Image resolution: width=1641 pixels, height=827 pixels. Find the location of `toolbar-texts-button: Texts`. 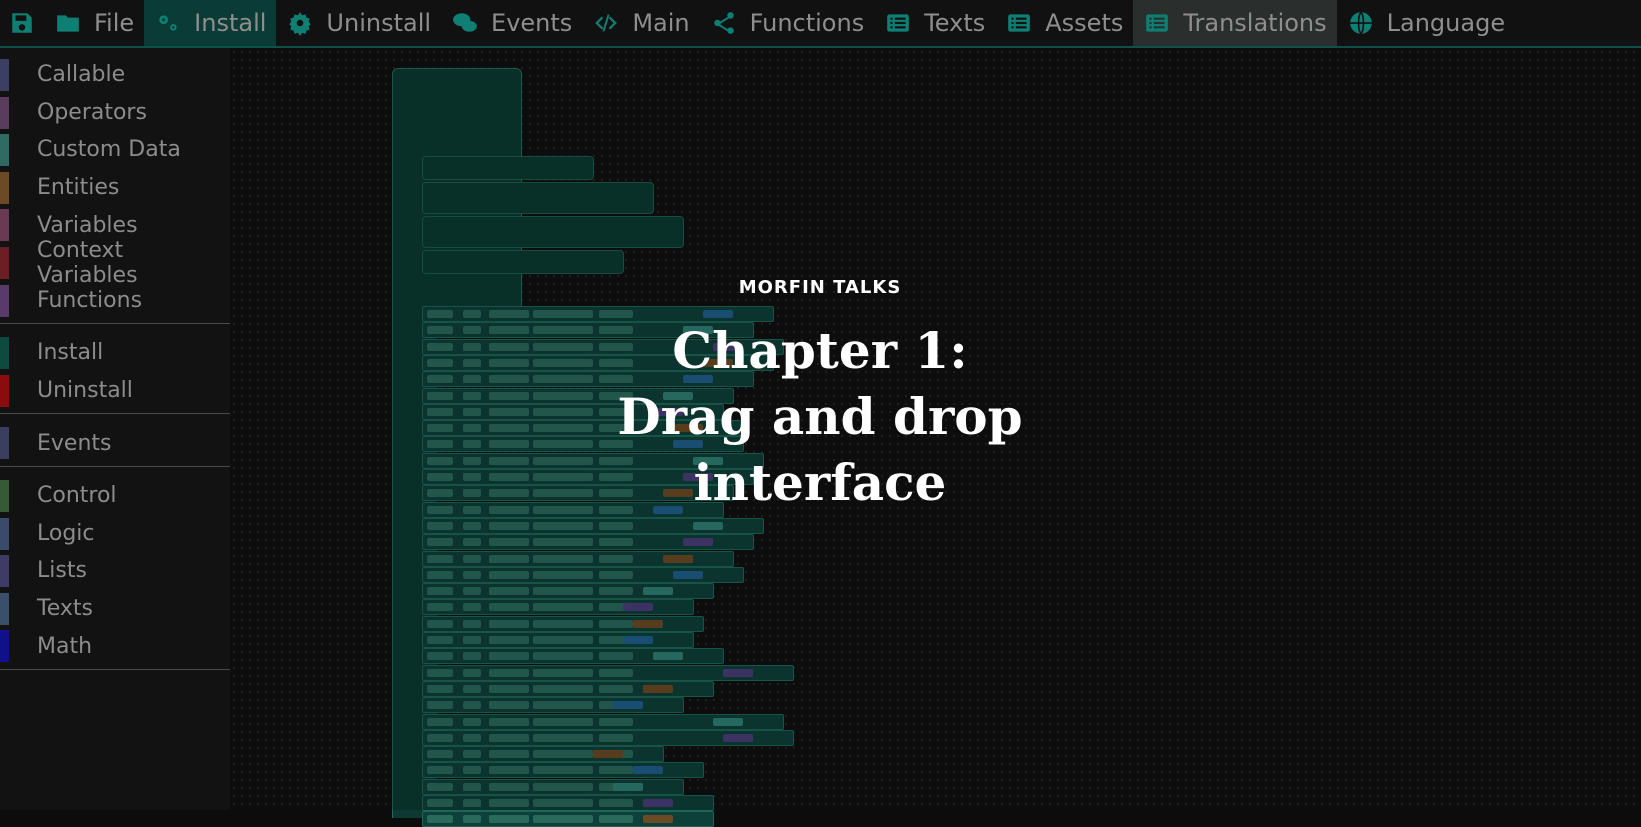

toolbar-texts-button: Texts is located at coordinates (934, 23).